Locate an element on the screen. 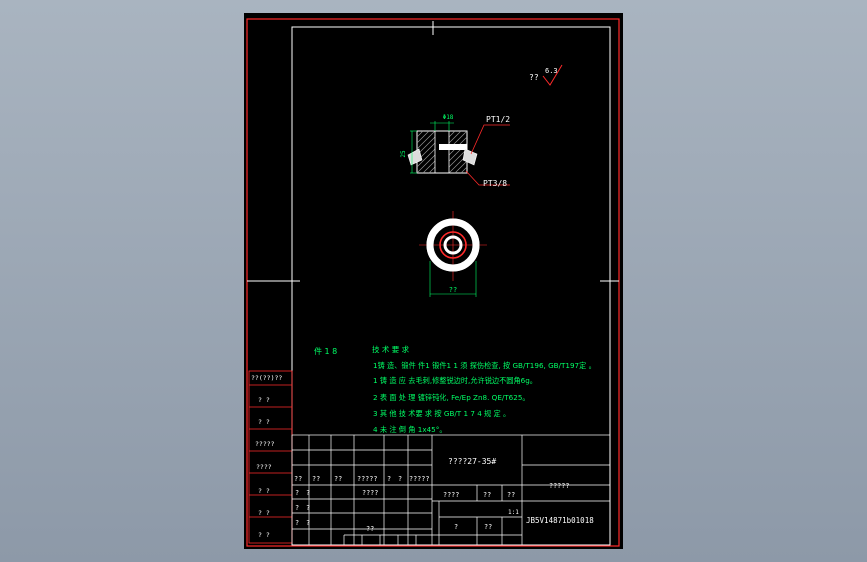 The height and width of the screenshot is (562, 867). scale-note: 件 1 8 is located at coordinates (325, 351).